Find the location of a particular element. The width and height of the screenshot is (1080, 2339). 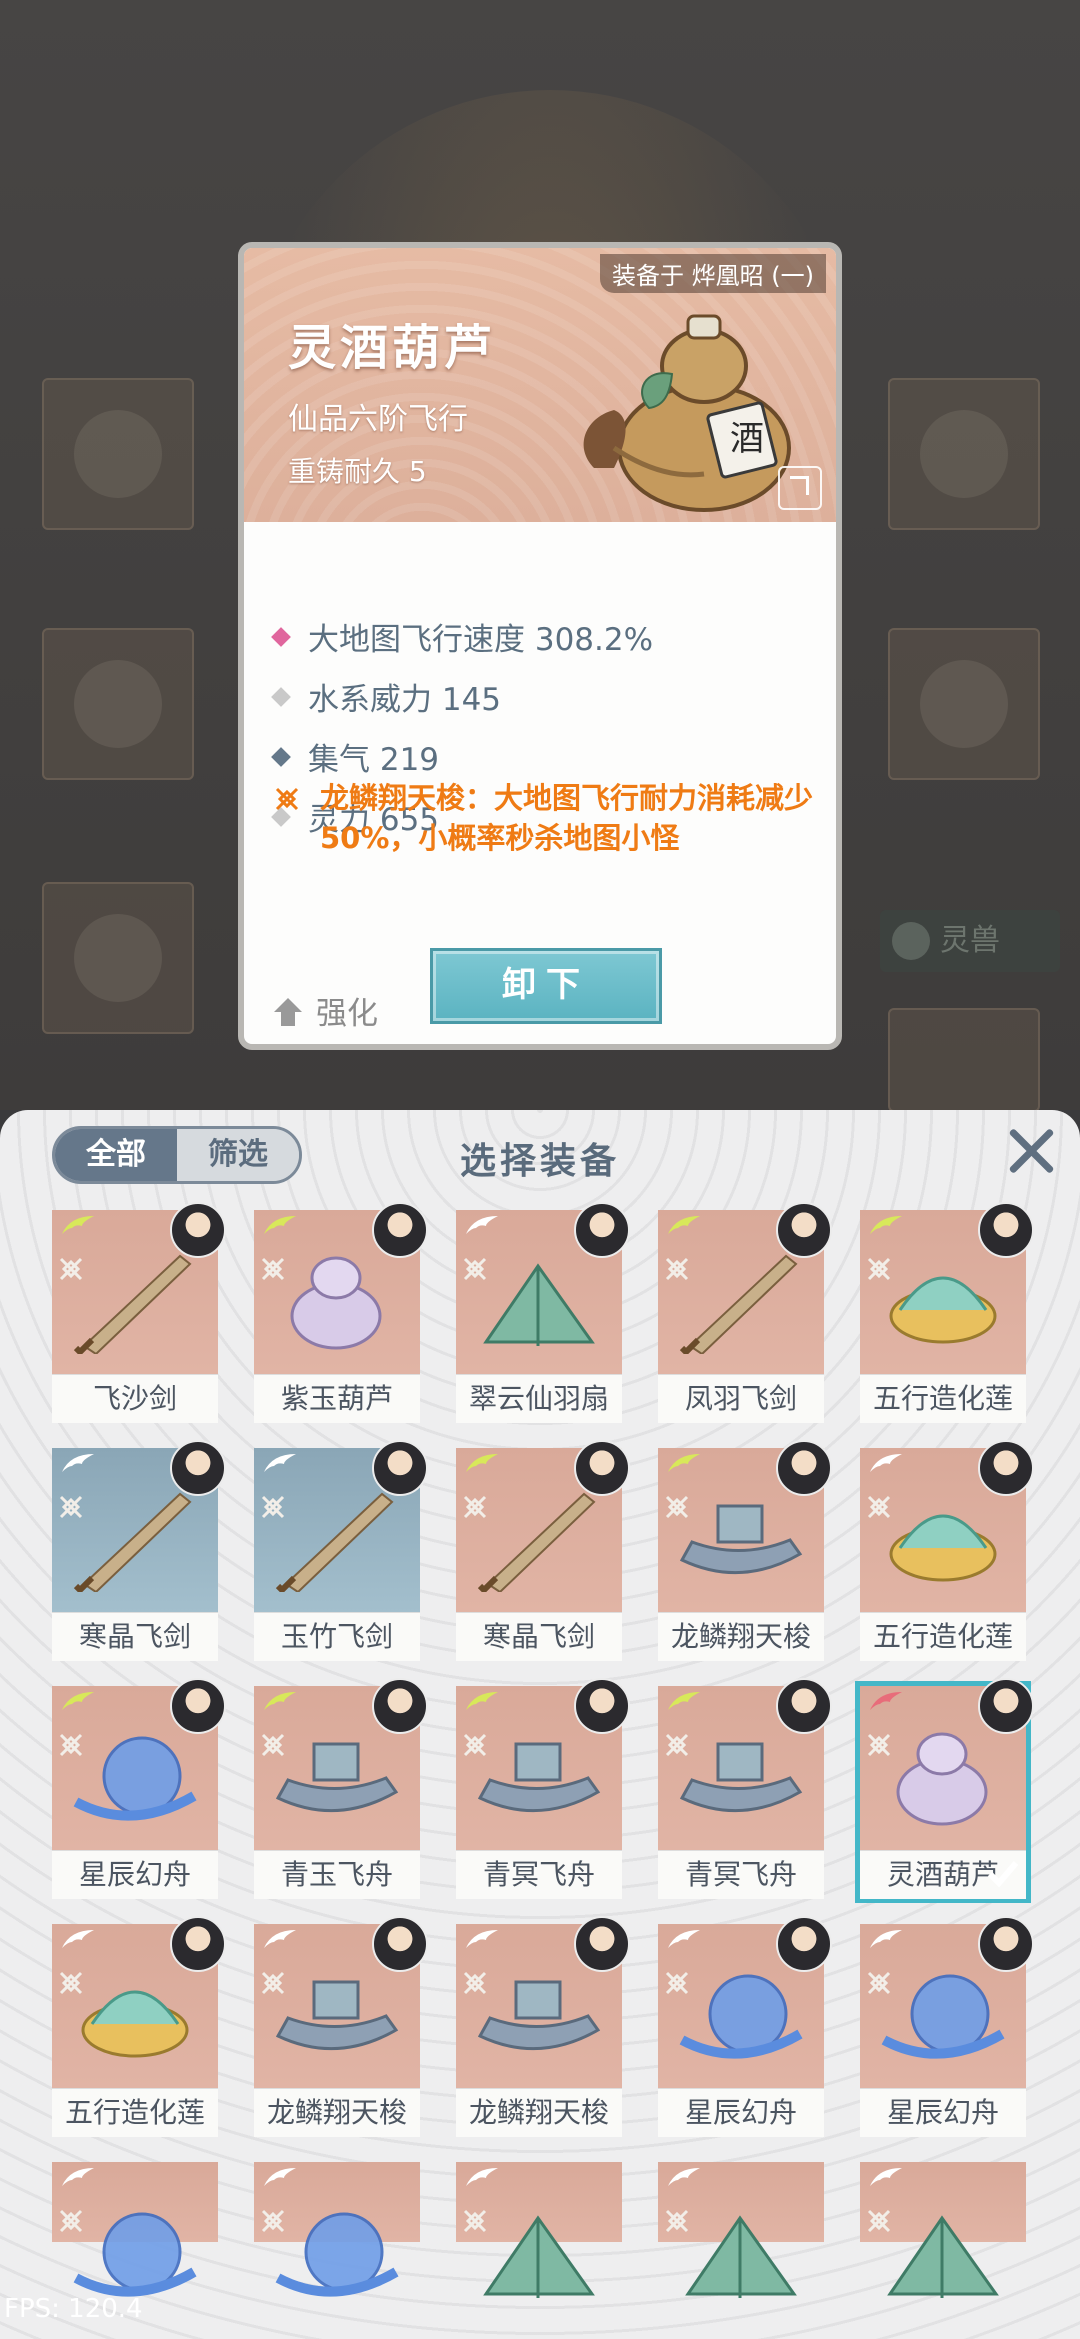

diamond-icon is located at coordinates (281, 636).